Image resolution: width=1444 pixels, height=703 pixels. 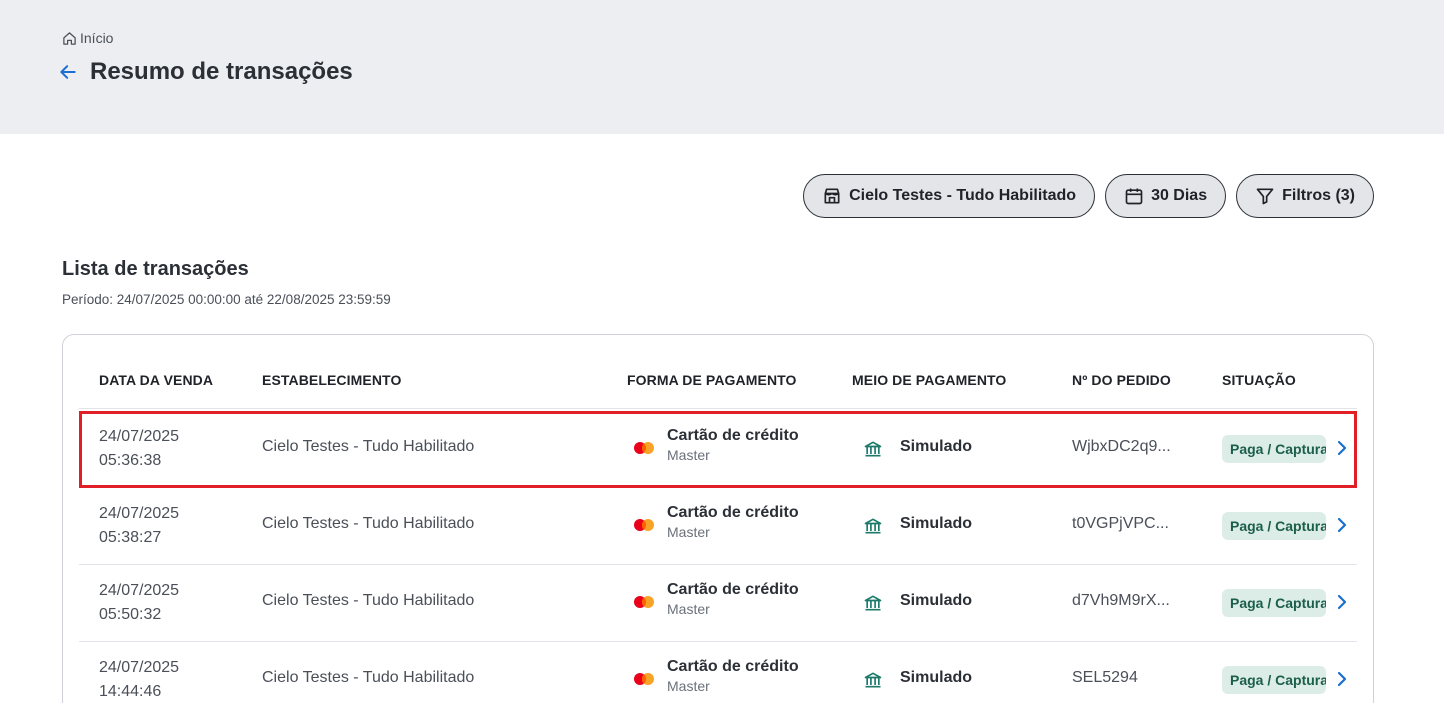 What do you see at coordinates (1105, 677) in the screenshot?
I see `order-number: SEL5294` at bounding box center [1105, 677].